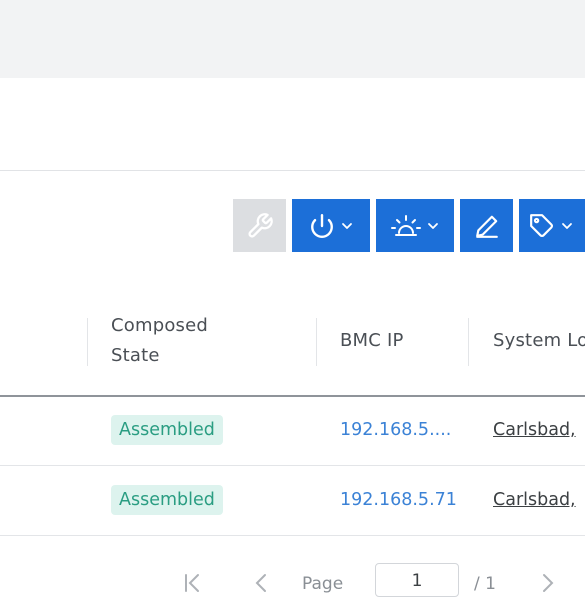  Describe the element at coordinates (548, 585) in the screenshot. I see `next-page-icon` at that location.